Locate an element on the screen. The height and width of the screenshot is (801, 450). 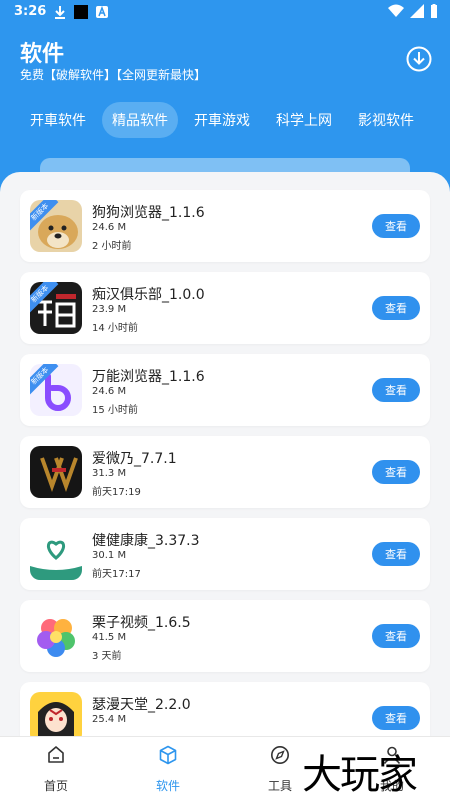
cube-icon is located at coordinates (168, 755).